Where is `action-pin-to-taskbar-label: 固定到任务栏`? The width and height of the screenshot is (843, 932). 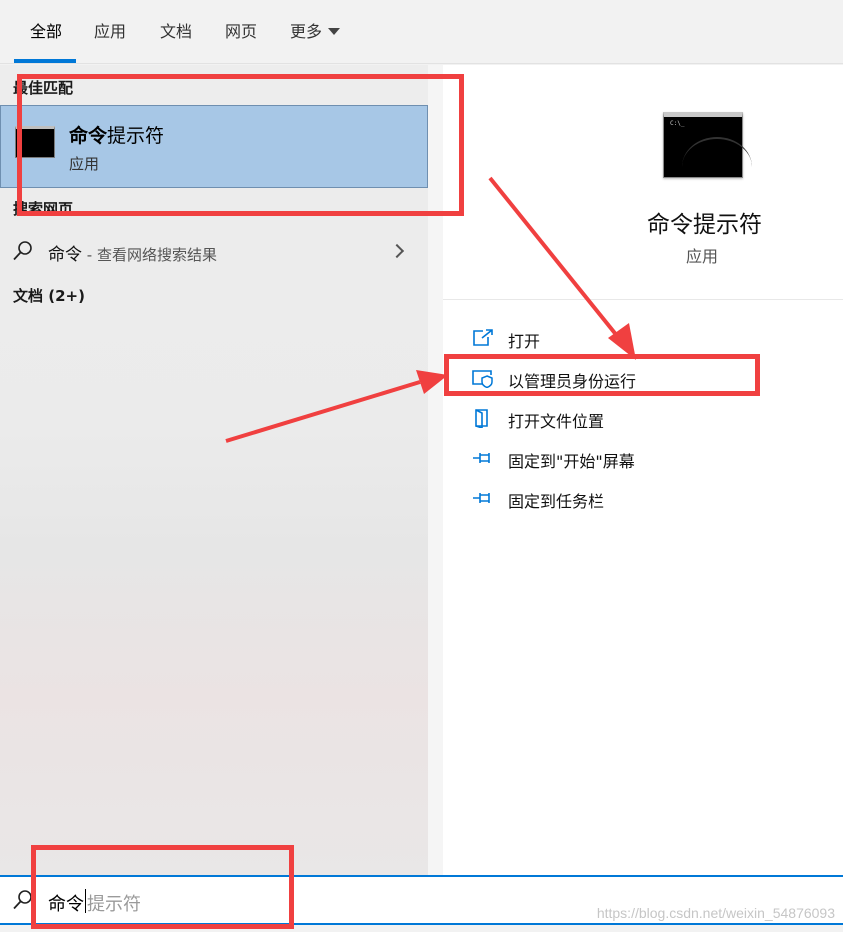 action-pin-to-taskbar-label: 固定到任务栏 is located at coordinates (556, 501).